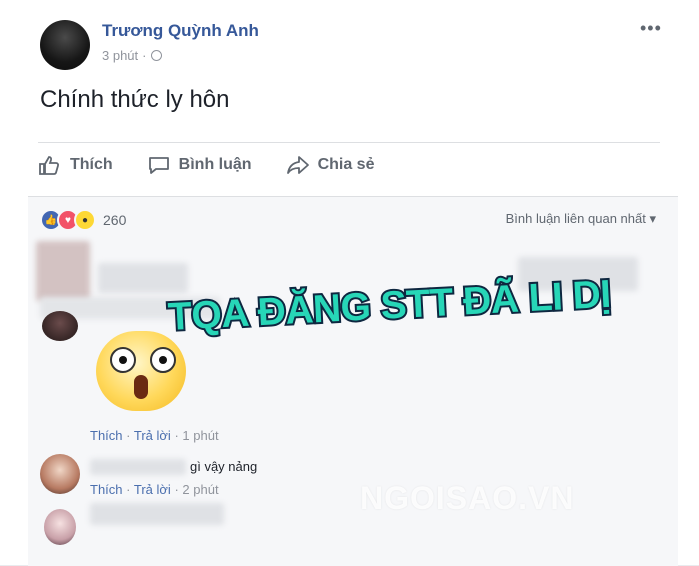 This screenshot has height=566, width=699. I want to click on comment-2-text: gì vậy nảng, so click(224, 466).